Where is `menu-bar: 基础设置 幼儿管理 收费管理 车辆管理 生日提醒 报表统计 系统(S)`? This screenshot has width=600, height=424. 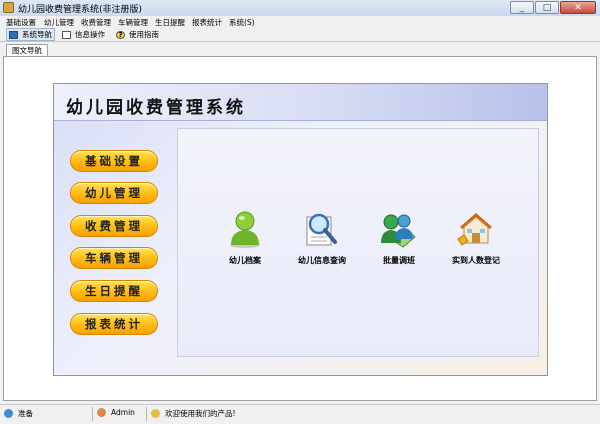
menu-bar: 基础设置 幼儿管理 收费管理 车辆管理 生日提醒 报表统计 系统(S) is located at coordinates (300, 22).